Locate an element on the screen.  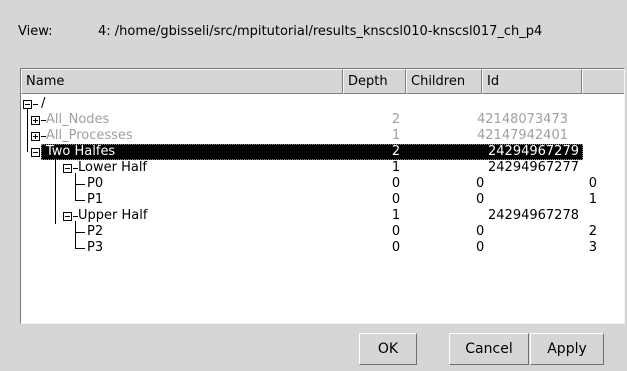
tree-item-id: 1 is located at coordinates (592, 199).